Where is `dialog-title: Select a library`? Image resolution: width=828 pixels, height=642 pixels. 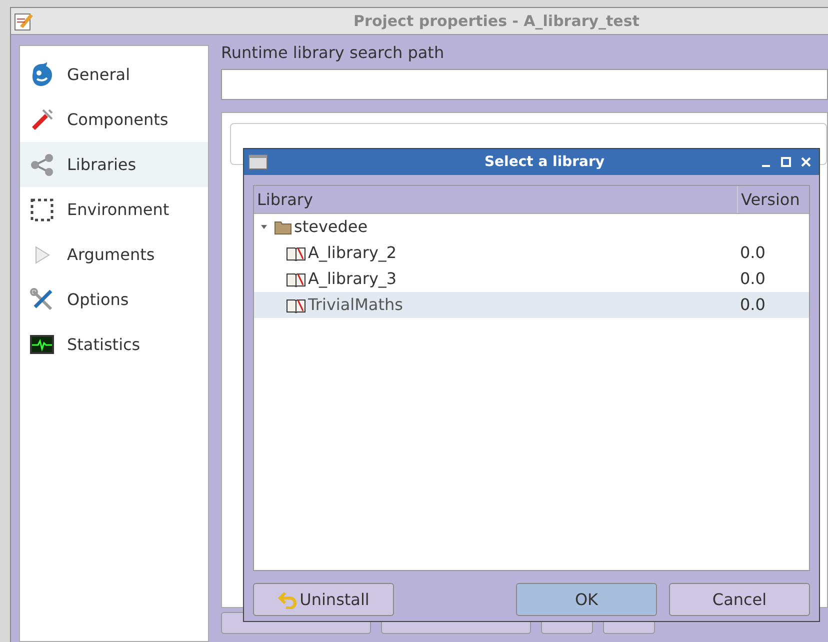
dialog-title: Select a library is located at coordinates (544, 162).